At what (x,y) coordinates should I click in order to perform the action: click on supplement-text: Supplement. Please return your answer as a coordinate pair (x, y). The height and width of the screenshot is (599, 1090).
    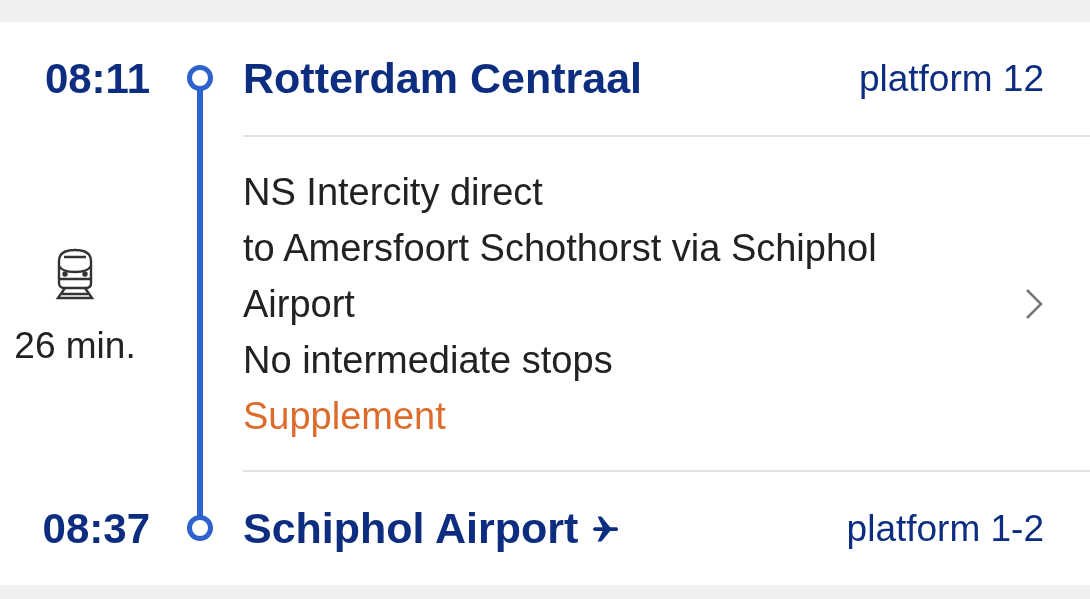
    Looking at the image, I should click on (345, 416).